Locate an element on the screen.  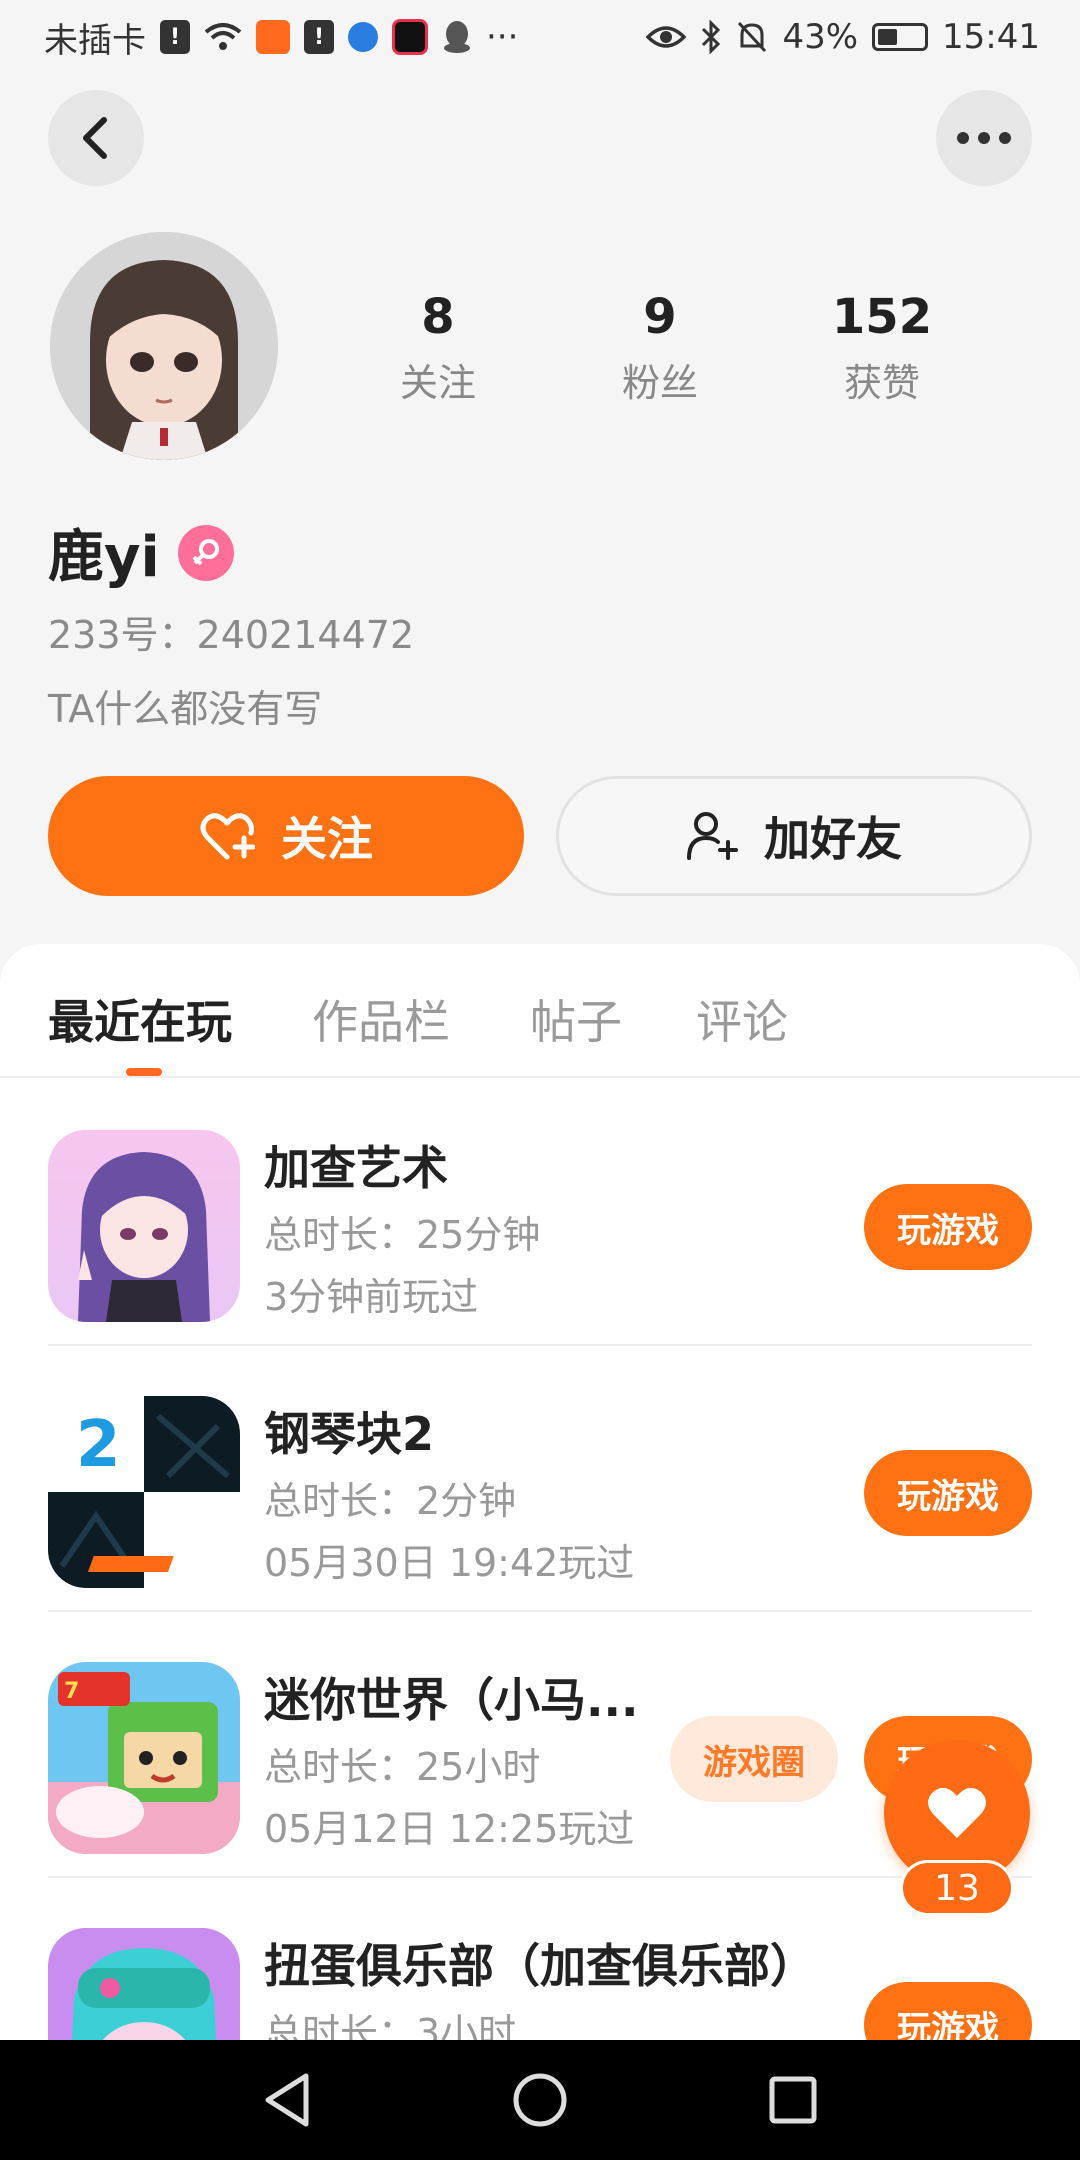
heart-plus-icon is located at coordinates (227, 836).